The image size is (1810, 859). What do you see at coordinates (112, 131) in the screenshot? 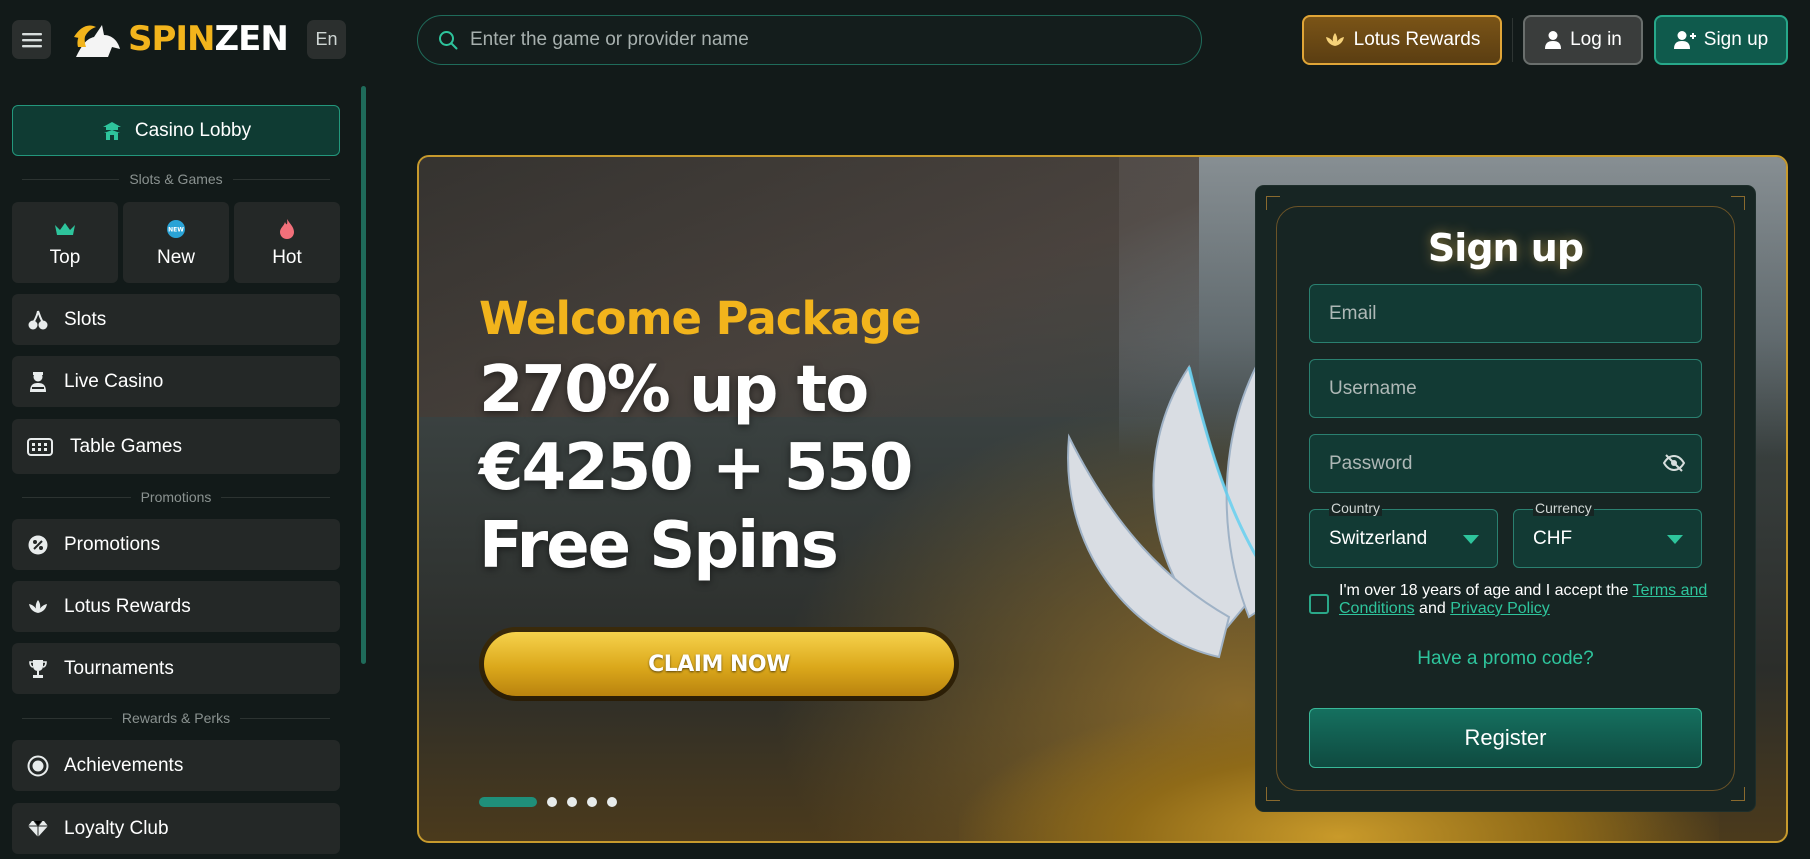
I see `pagoda-icon` at bounding box center [112, 131].